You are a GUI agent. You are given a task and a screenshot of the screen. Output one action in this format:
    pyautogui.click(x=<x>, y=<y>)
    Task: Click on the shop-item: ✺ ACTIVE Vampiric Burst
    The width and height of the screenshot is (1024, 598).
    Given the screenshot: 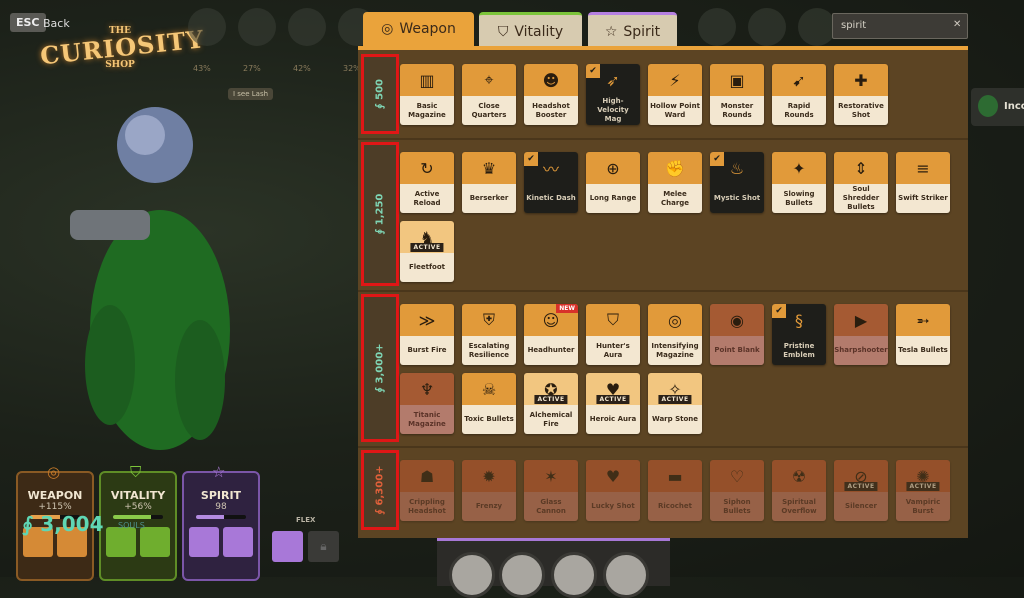 What is the action you would take?
    pyautogui.click(x=923, y=490)
    